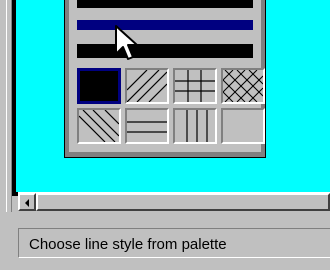 This screenshot has width=330, height=270. I want to click on fill-pattern-crosshatch, so click(243, 86).